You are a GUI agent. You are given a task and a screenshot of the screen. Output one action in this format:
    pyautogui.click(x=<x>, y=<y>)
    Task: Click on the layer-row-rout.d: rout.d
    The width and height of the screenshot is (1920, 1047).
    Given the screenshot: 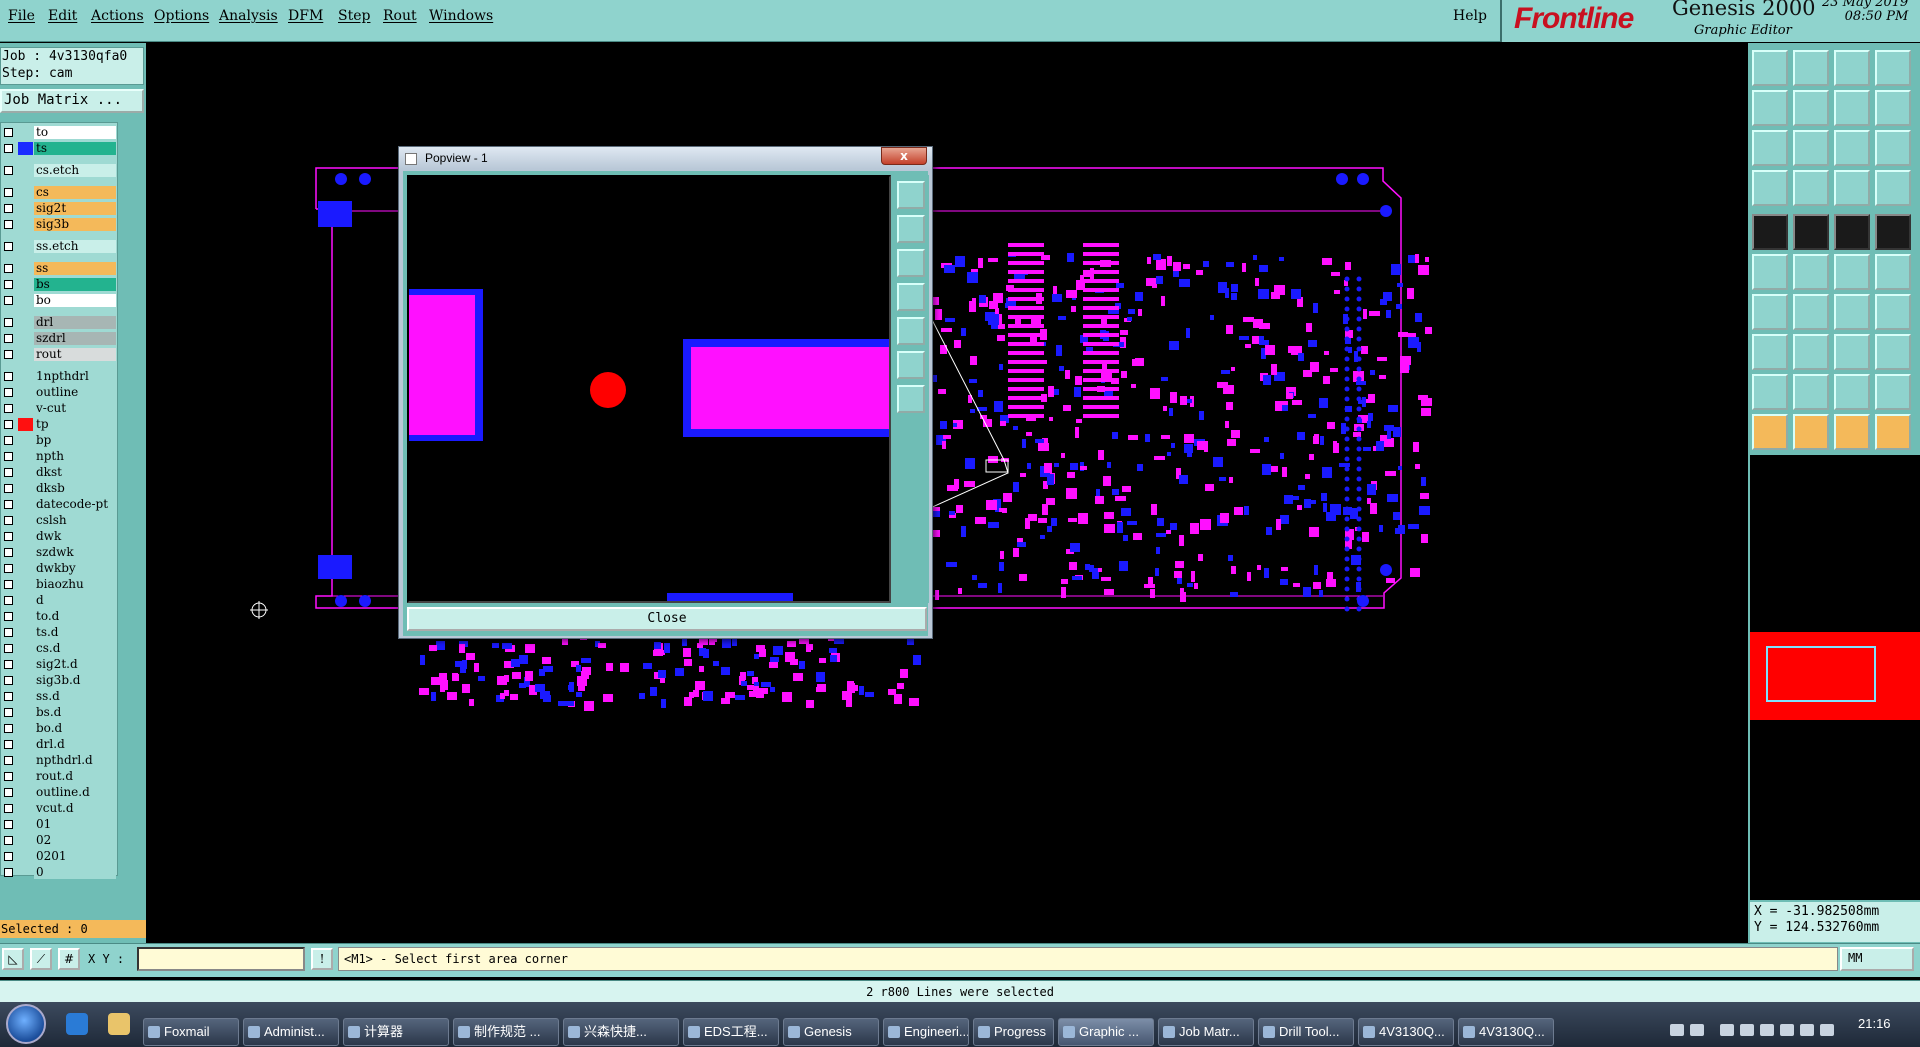 What is the action you would take?
    pyautogui.click(x=59, y=776)
    